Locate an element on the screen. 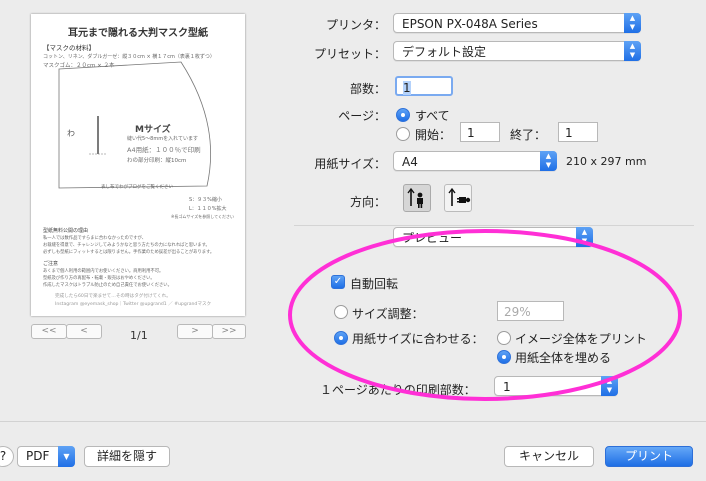  printer-label: プリンタ： is located at coordinates (355, 25).